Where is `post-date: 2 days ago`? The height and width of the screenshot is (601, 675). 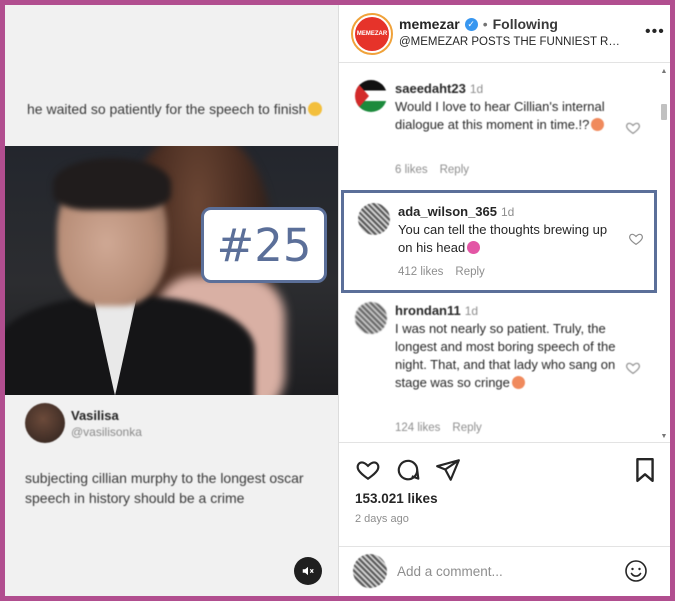
post-date: 2 days ago is located at coordinates (382, 519).